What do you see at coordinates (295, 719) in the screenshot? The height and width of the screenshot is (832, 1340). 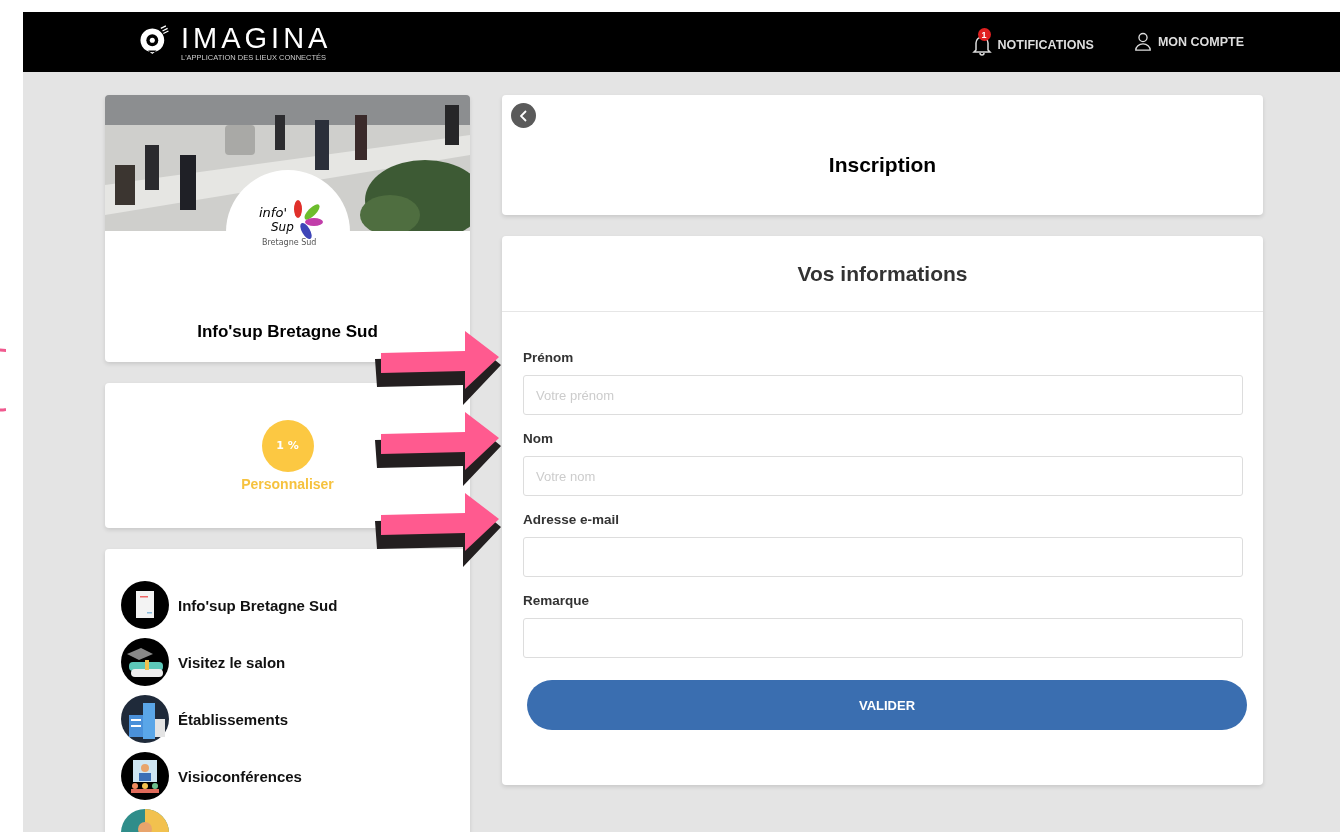 I see `menu-item: Établissements` at bounding box center [295, 719].